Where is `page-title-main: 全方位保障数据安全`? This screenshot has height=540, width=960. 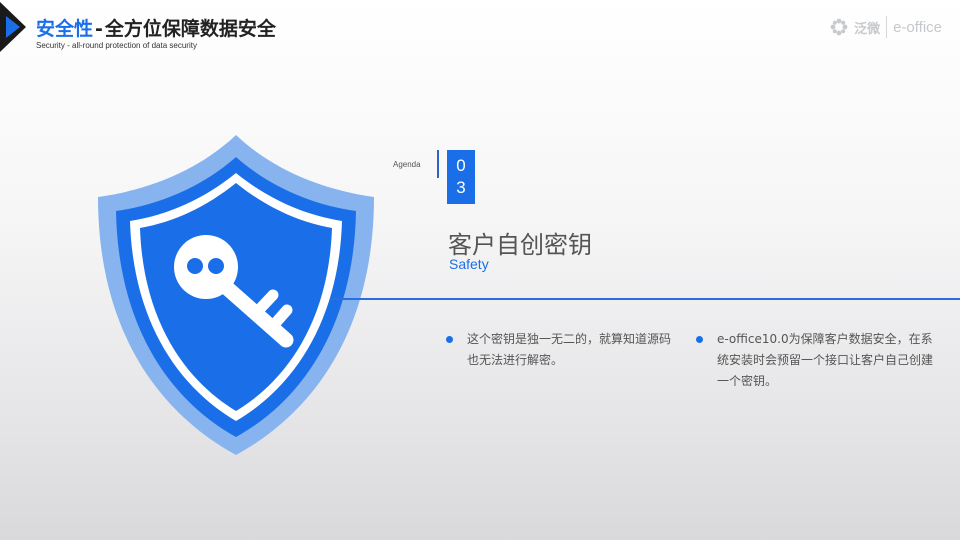 page-title-main: 全方位保障数据安全 is located at coordinates (190, 29).